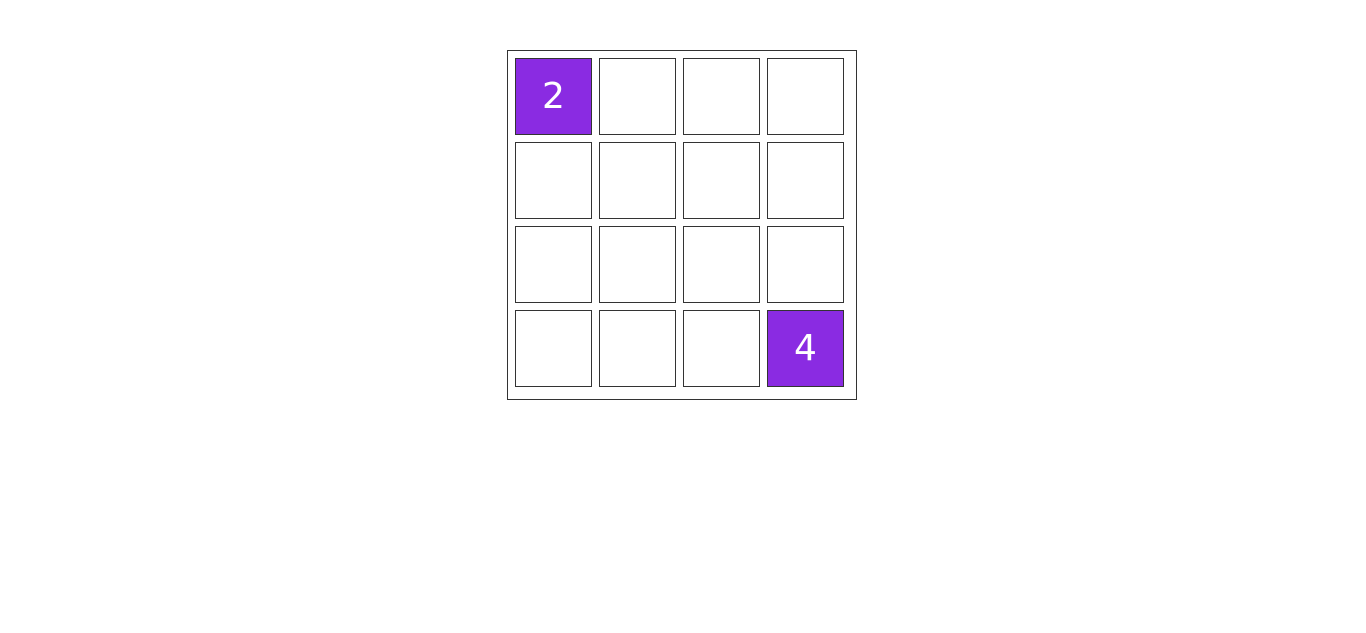 The height and width of the screenshot is (633, 1366). I want to click on tile-r2-c1, so click(553, 180).